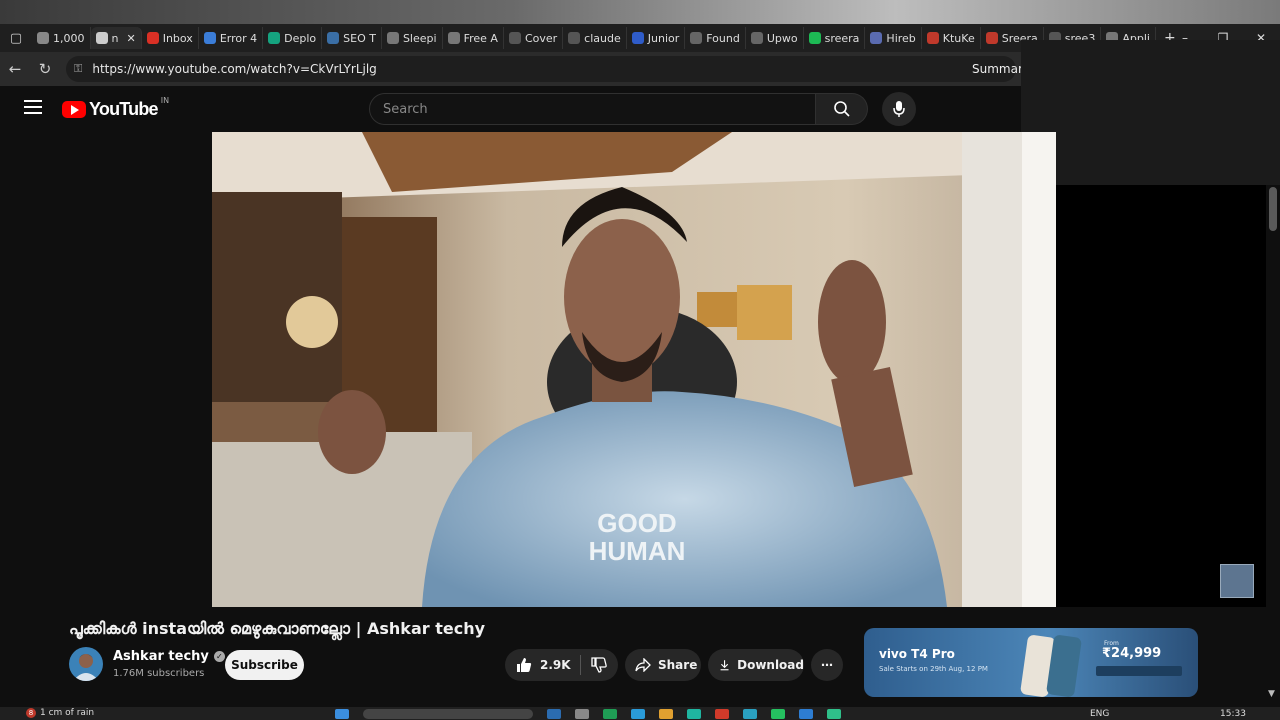  What do you see at coordinates (933, 669) in the screenshot?
I see `ad-tagline: Sale Starts on 29th Aug, 12 PM` at bounding box center [933, 669].